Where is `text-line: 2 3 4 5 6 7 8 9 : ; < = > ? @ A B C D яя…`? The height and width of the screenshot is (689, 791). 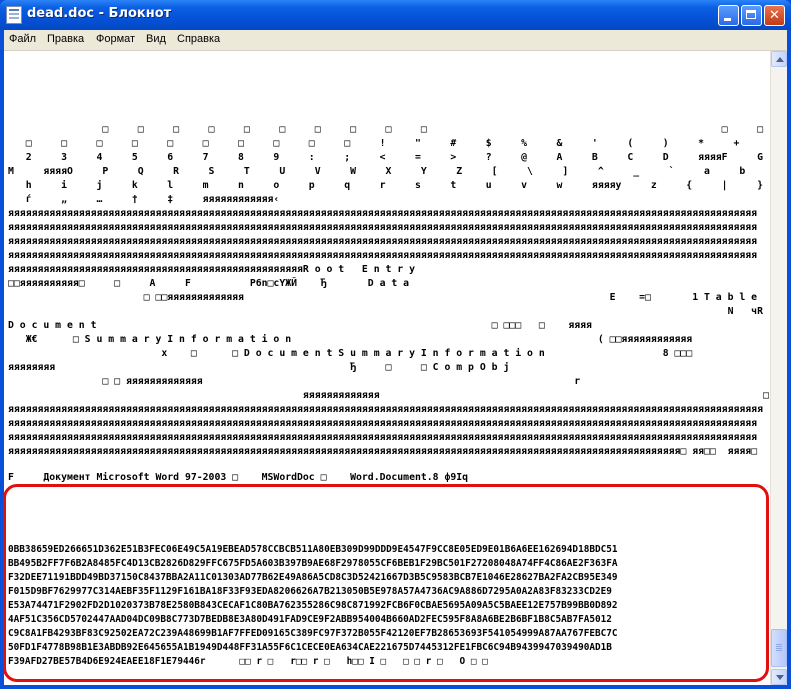
text-line: 2 3 4 5 6 7 8 9 : ; < = > ? @ A B C D яя… is located at coordinates (394, 157).